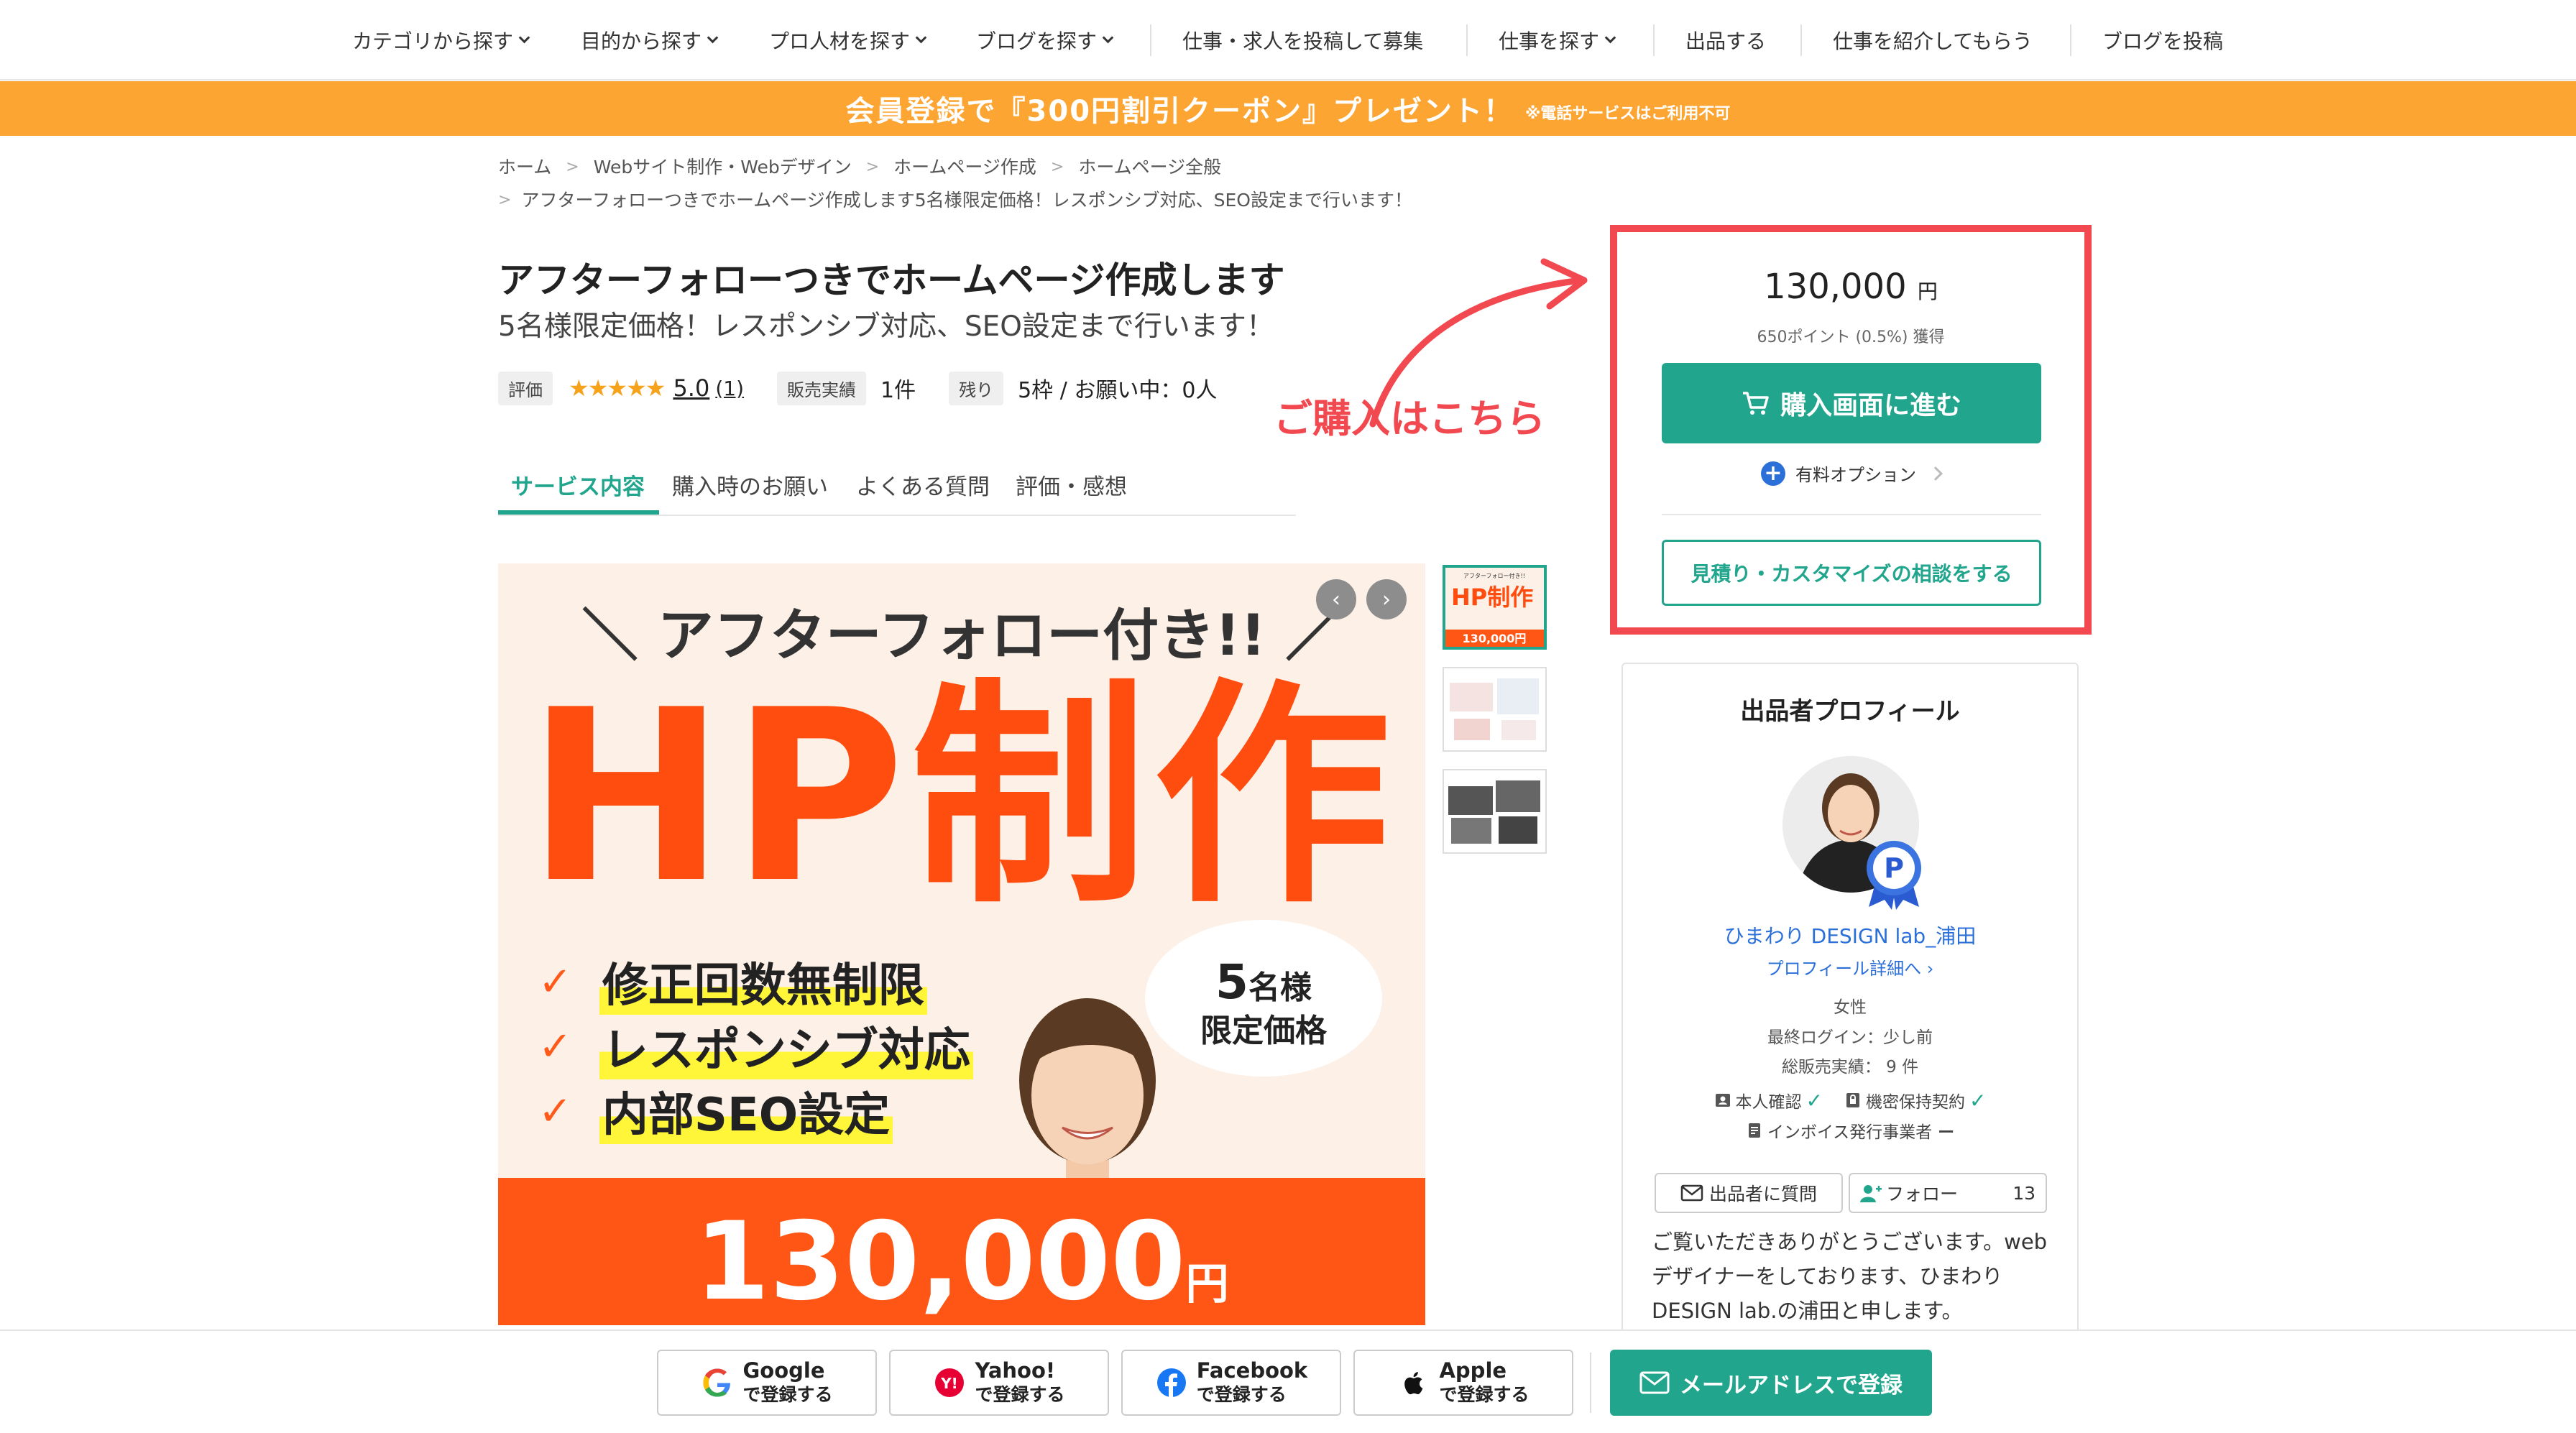 This screenshot has height=1433, width=2576. I want to click on nav-pro-talent: プロ人材を探す, so click(848, 40).